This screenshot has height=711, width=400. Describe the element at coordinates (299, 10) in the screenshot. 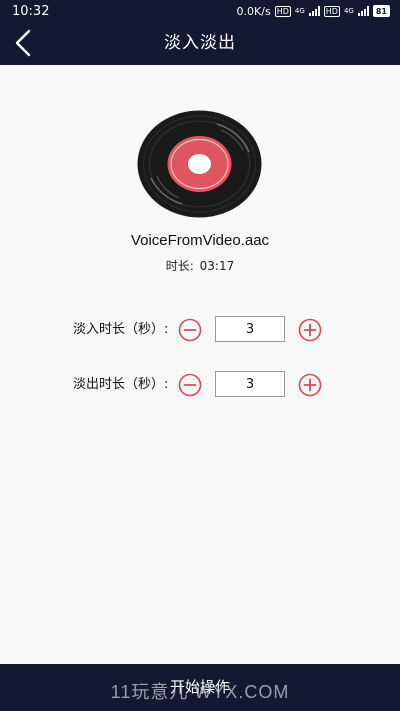

I see `network-type-label: 4G` at that location.